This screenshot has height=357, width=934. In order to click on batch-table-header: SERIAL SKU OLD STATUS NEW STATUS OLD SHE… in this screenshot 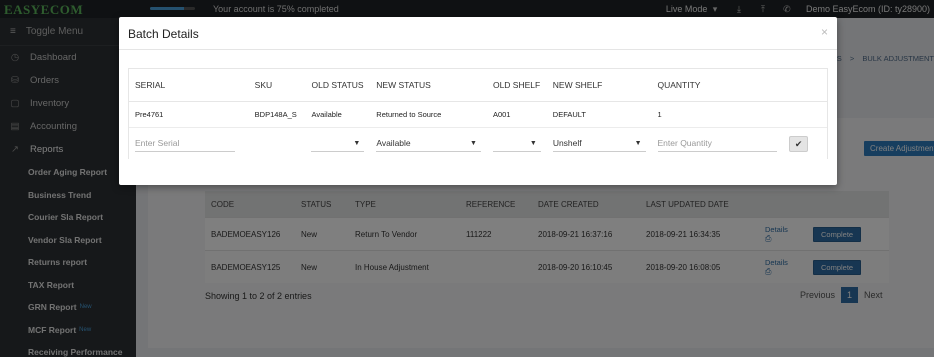, I will do `click(478, 85)`.